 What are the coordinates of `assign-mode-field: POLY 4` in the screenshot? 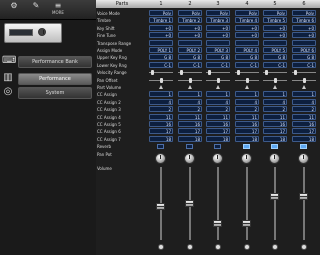 It's located at (247, 50).